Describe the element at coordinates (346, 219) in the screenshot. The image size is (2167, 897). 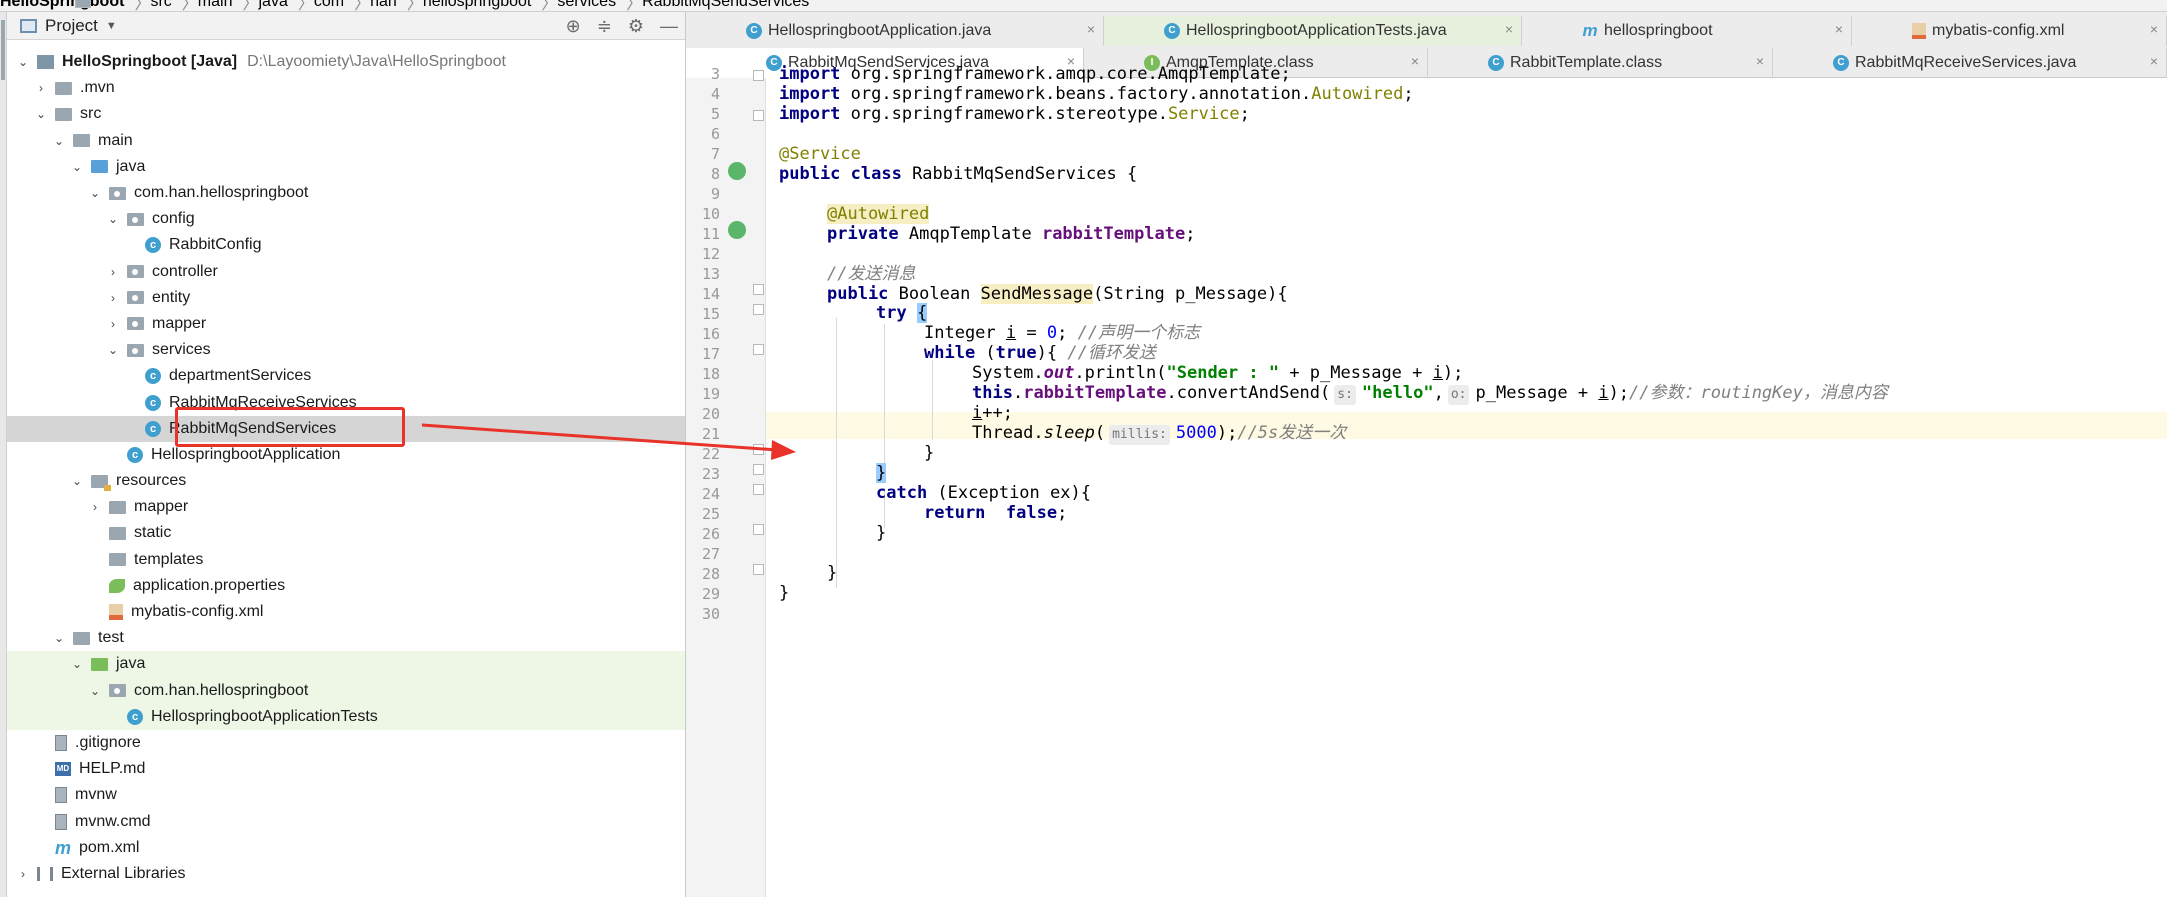
I see `tree-item: ⌄ config` at that location.